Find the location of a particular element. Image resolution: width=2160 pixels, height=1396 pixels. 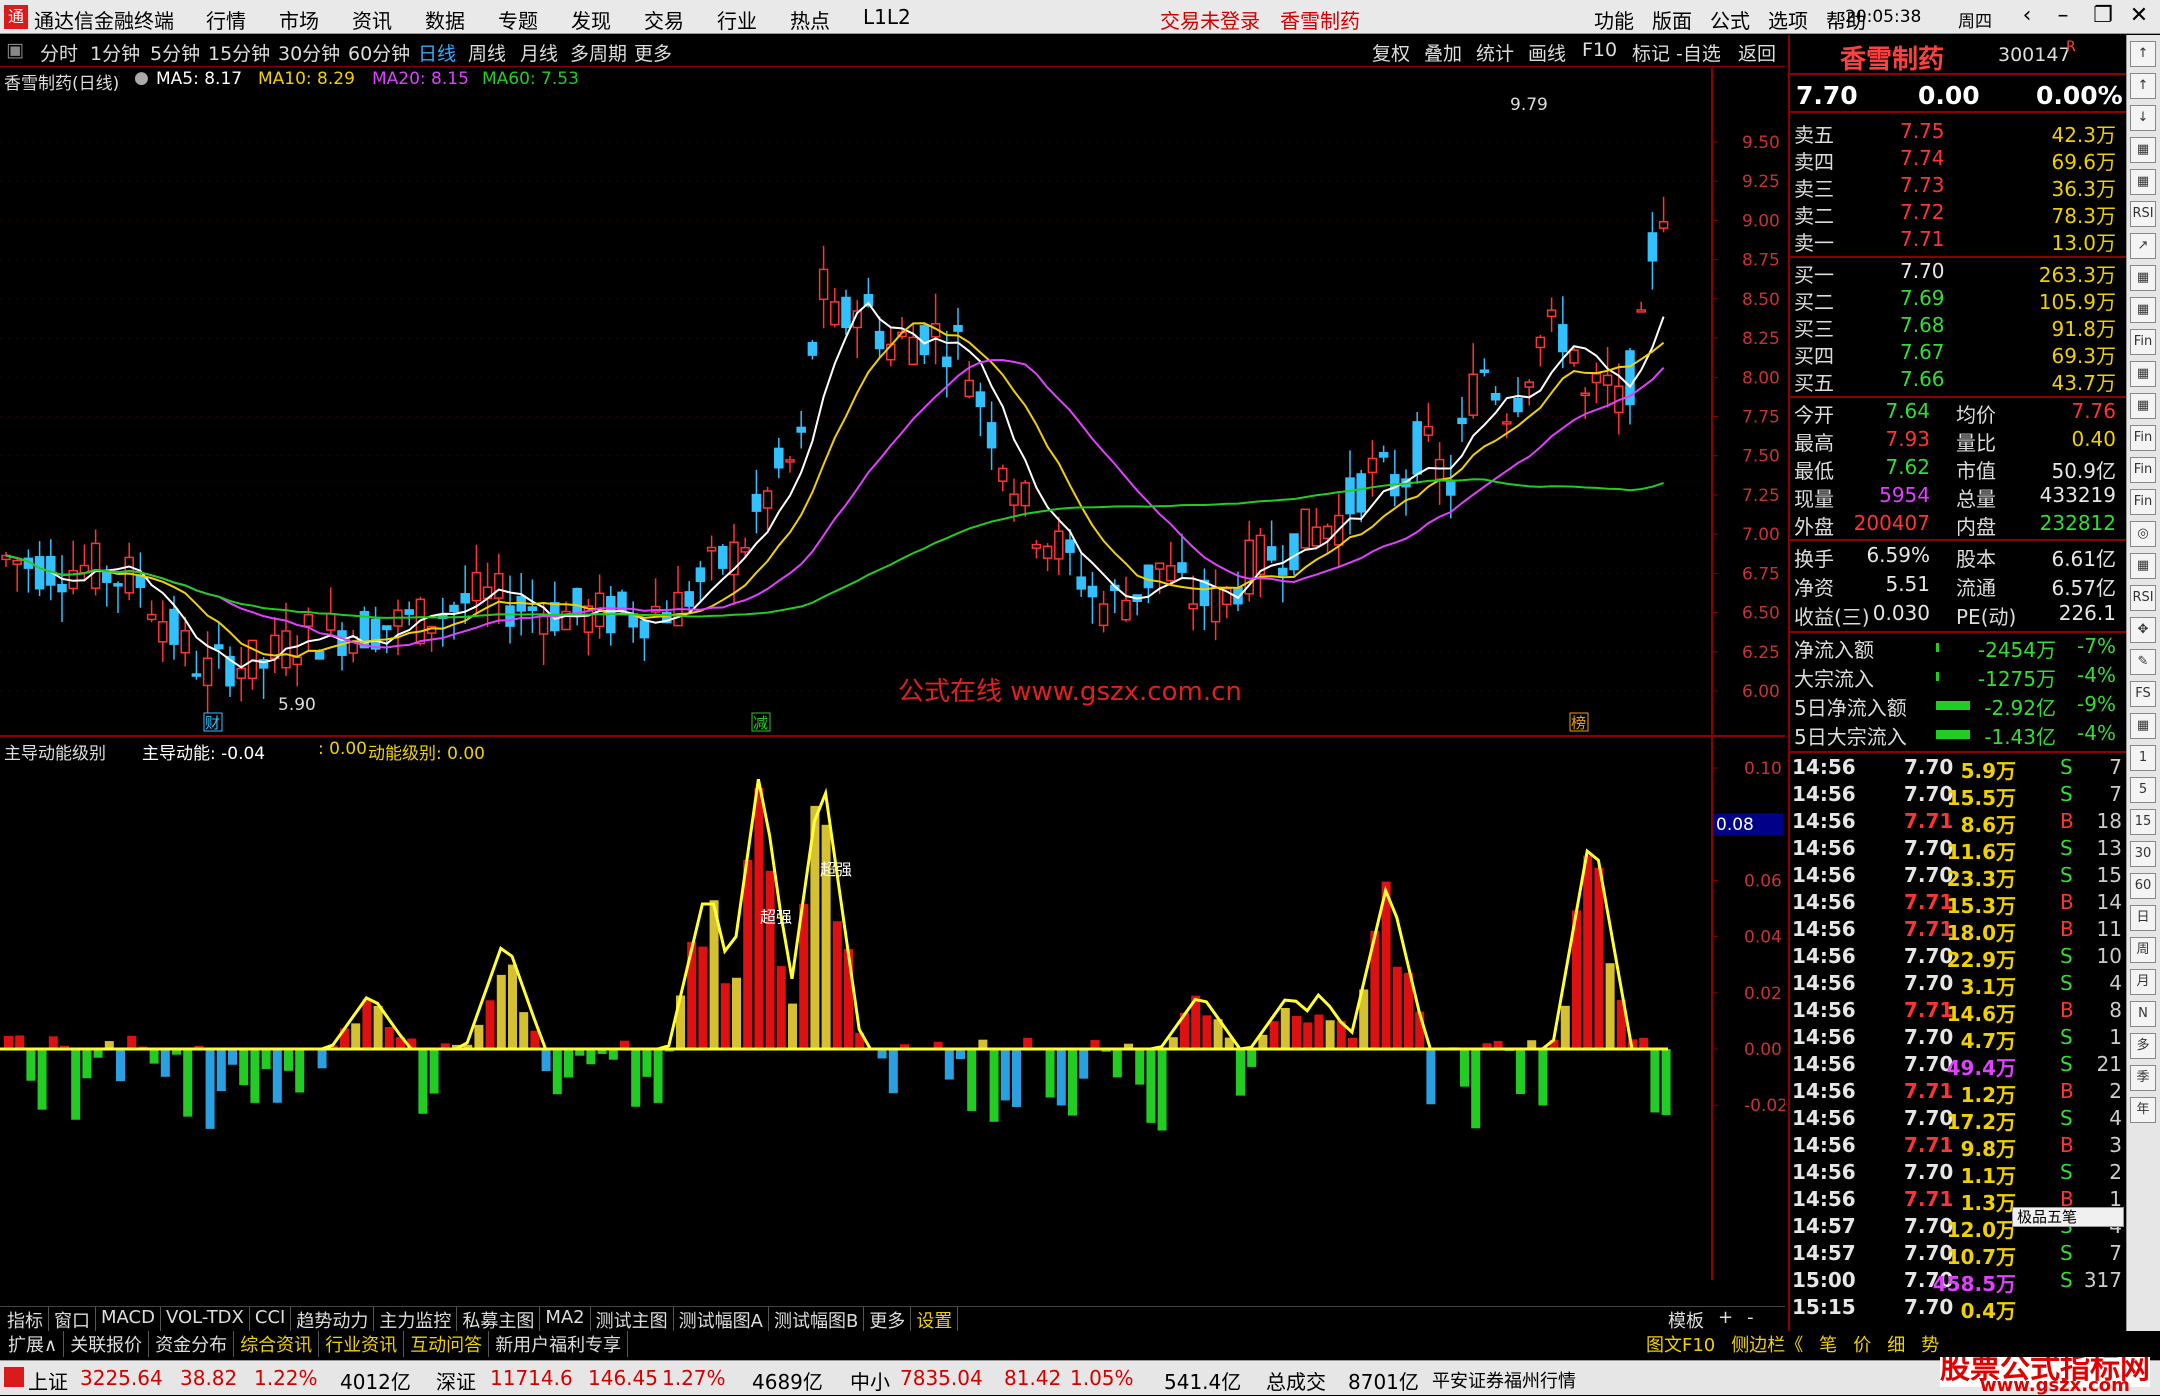

menu-item: 版面 is located at coordinates (1681, 19).